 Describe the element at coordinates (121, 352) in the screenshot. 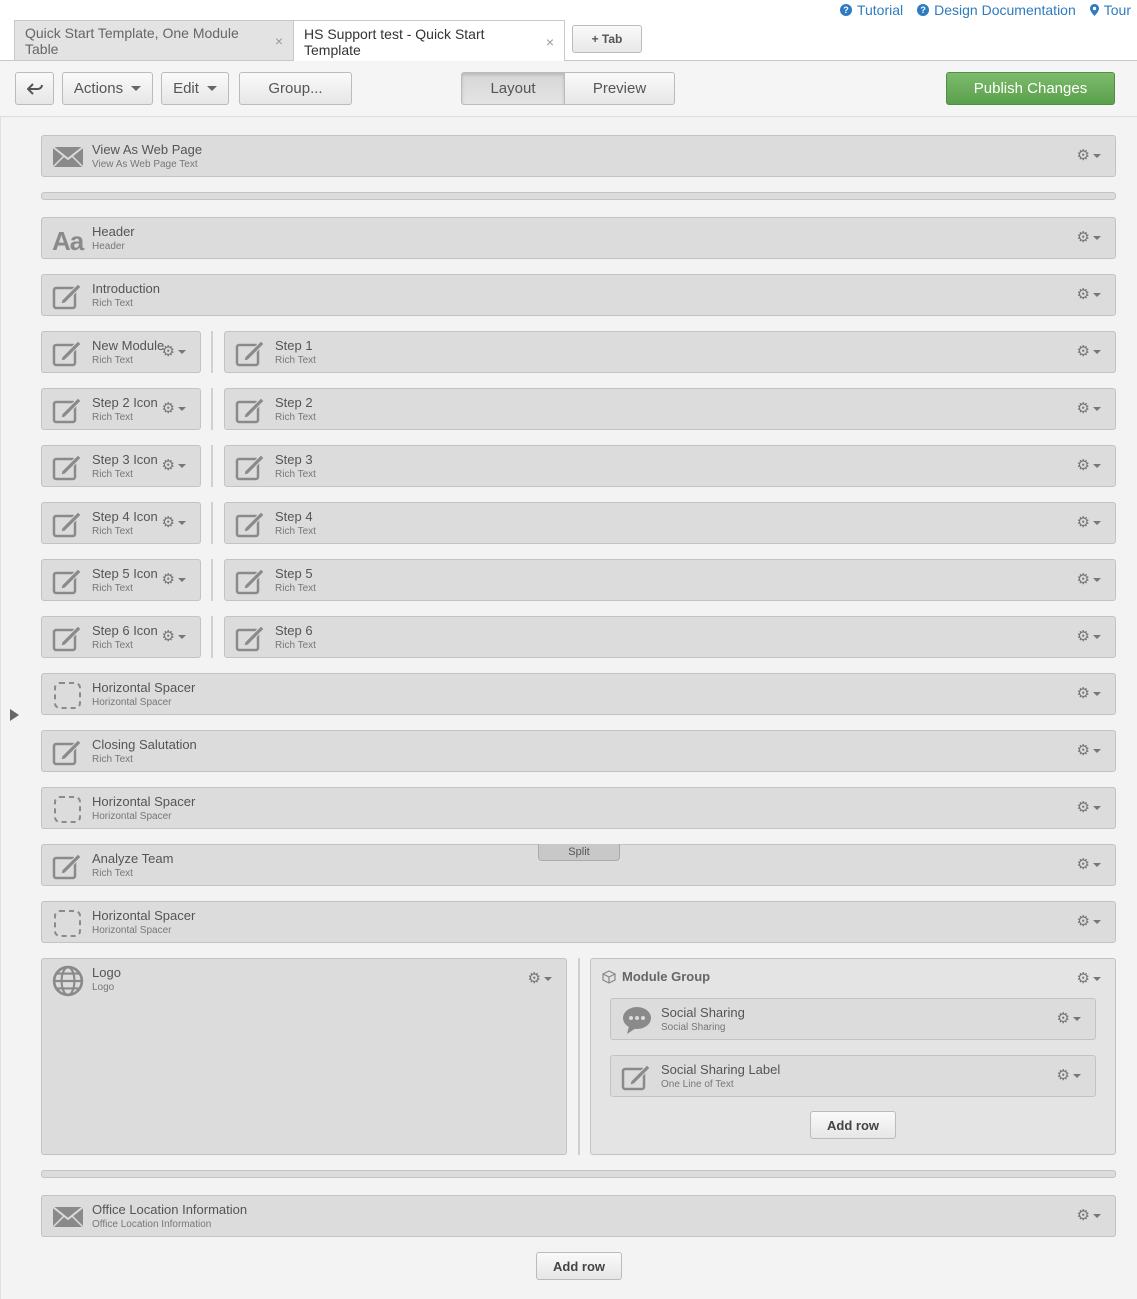

I see `module-new-module: New Module Rich Text ⚙` at that location.